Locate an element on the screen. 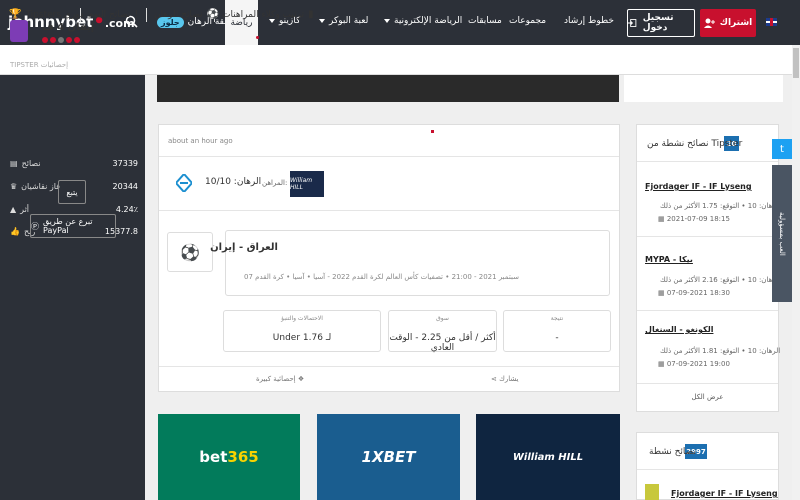  follow-button: يتبع is located at coordinates (72, 192).